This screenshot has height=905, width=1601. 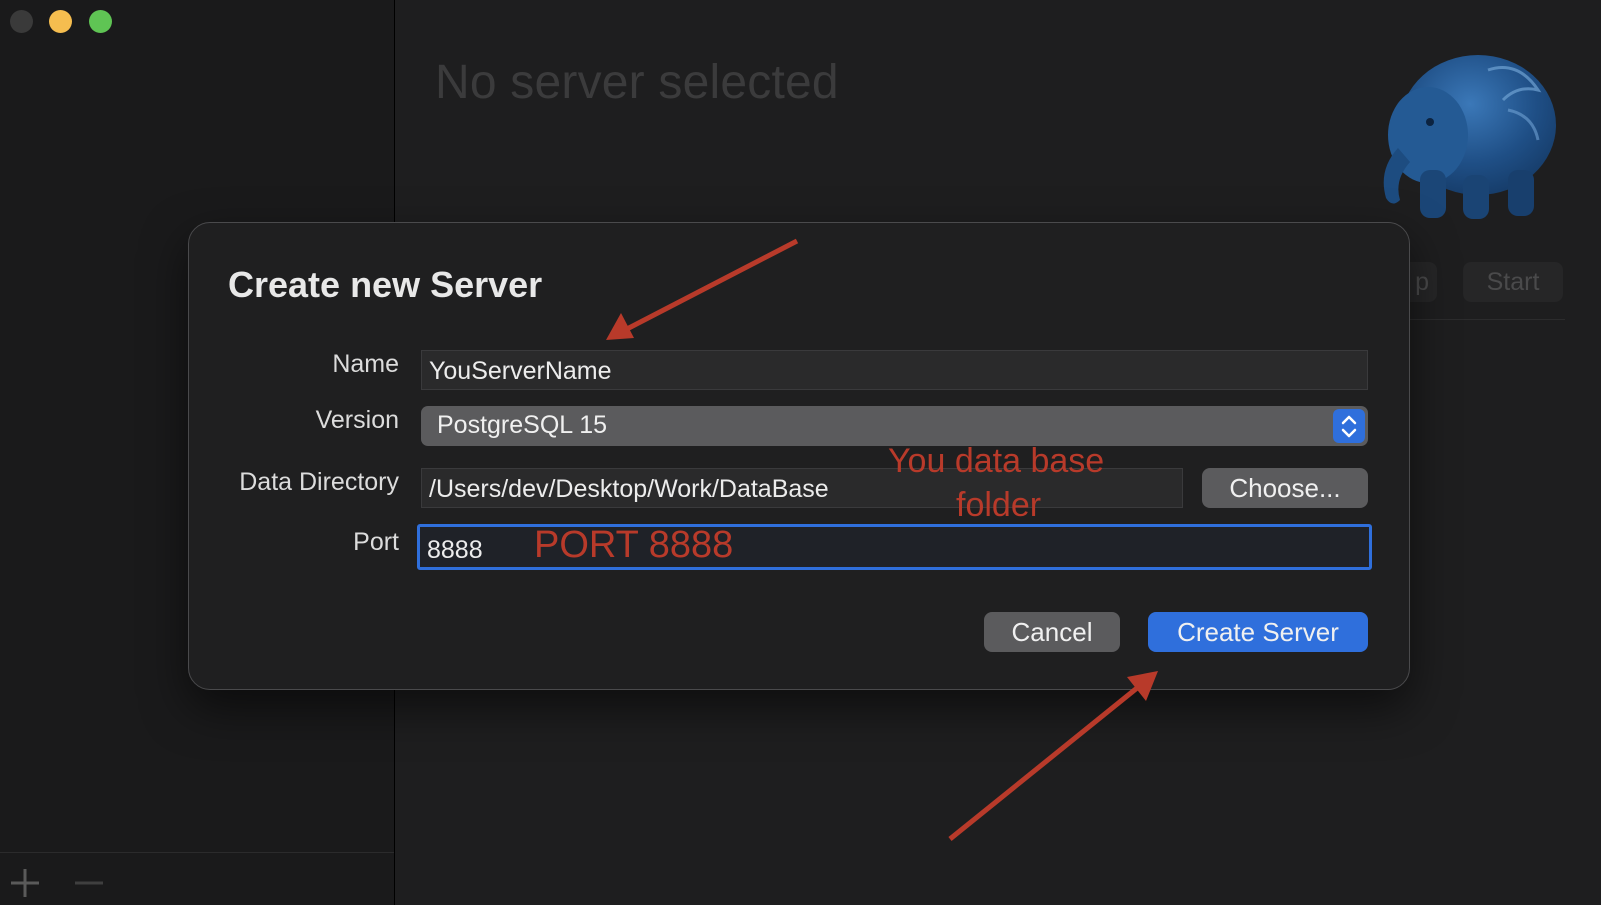 I want to click on plus-icon, so click(x=25, y=883).